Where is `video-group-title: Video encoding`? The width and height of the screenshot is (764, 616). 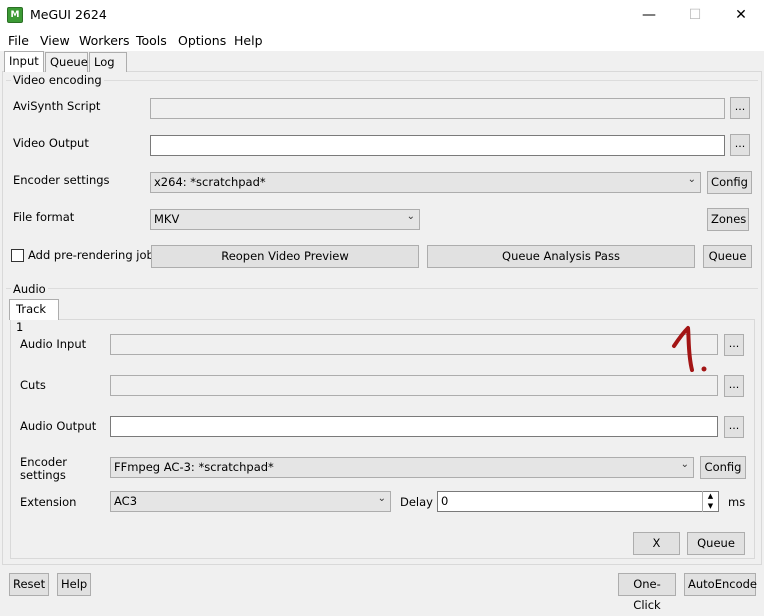 video-group-title: Video encoding is located at coordinates (57, 80).